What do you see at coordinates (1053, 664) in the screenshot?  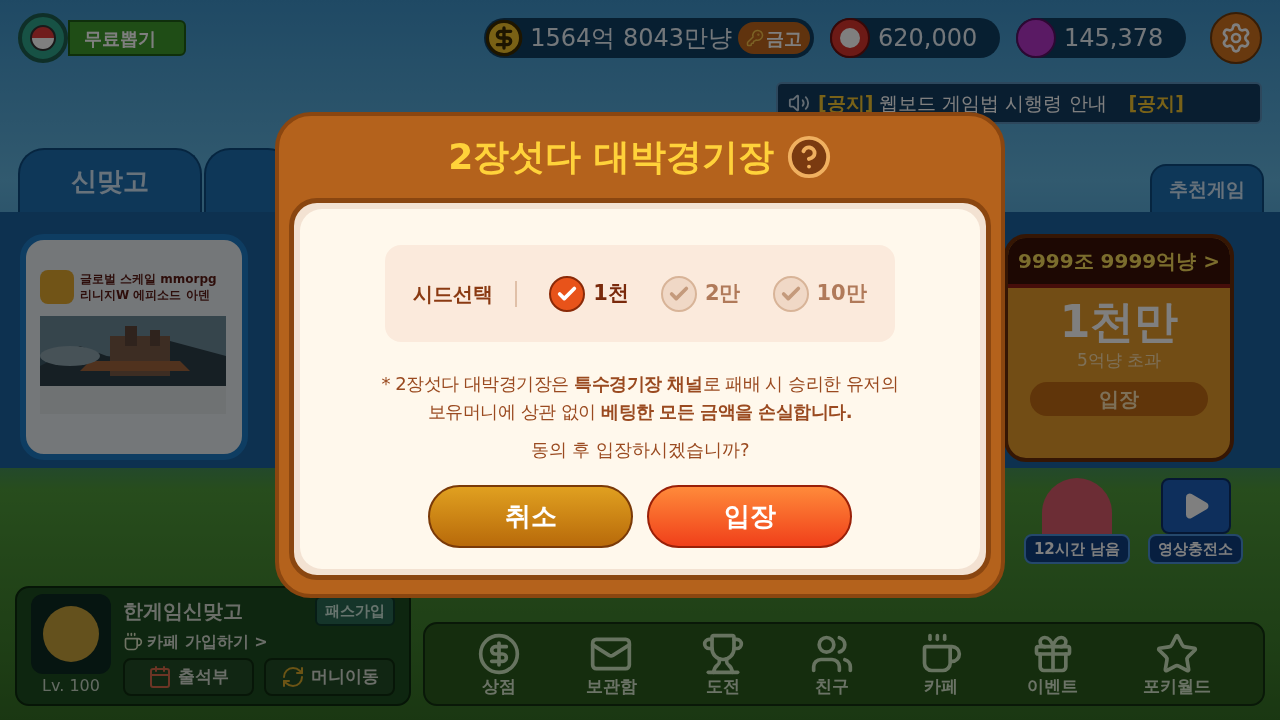 I see `nav-button: 이벤트` at bounding box center [1053, 664].